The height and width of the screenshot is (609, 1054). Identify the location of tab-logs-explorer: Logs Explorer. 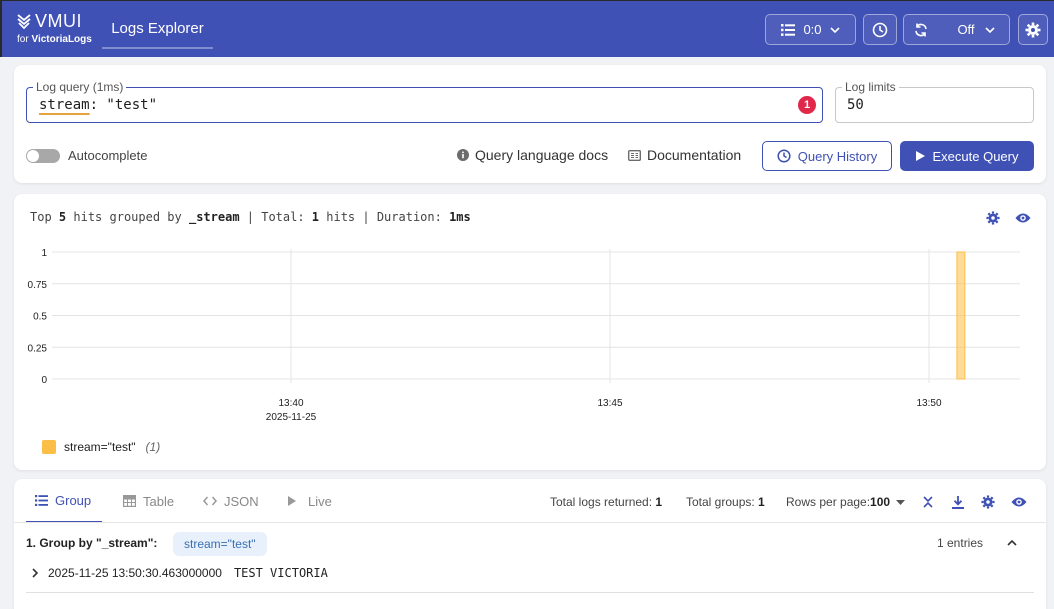
(157, 29).